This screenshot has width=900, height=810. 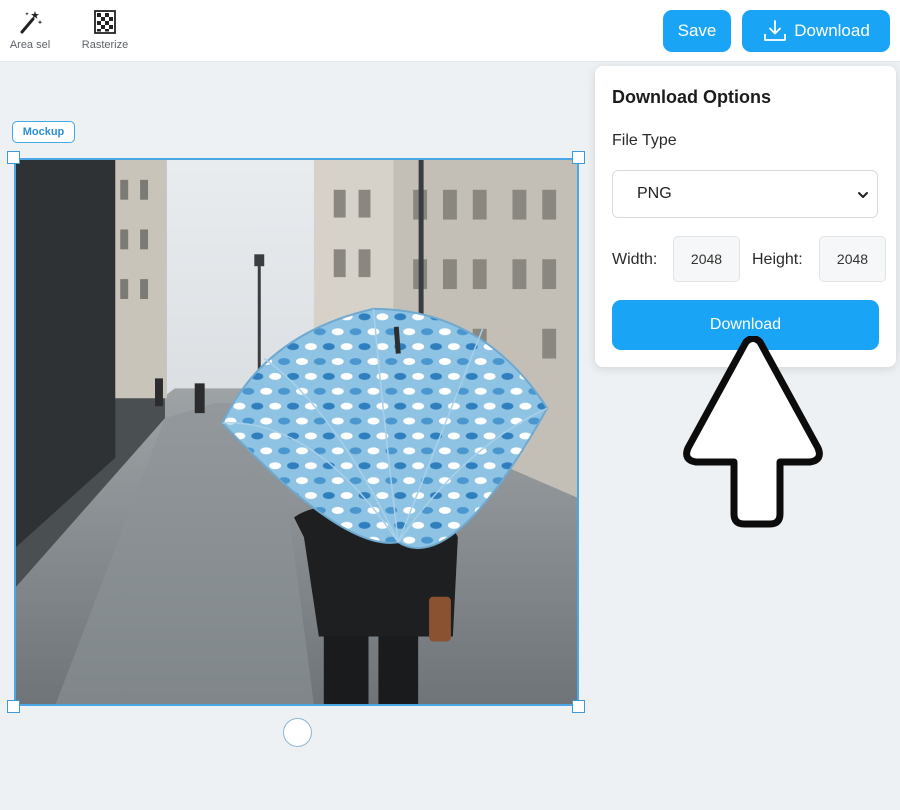 What do you see at coordinates (654, 193) in the screenshot?
I see `file-type-value: PNG` at bounding box center [654, 193].